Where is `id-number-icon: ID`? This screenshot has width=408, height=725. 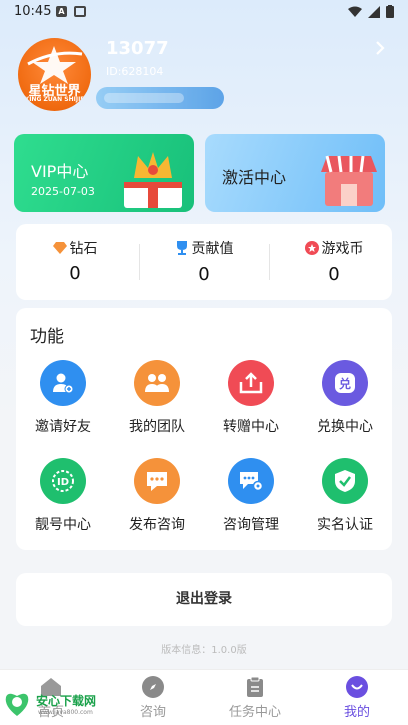
id-number-icon: ID is located at coordinates (63, 481).